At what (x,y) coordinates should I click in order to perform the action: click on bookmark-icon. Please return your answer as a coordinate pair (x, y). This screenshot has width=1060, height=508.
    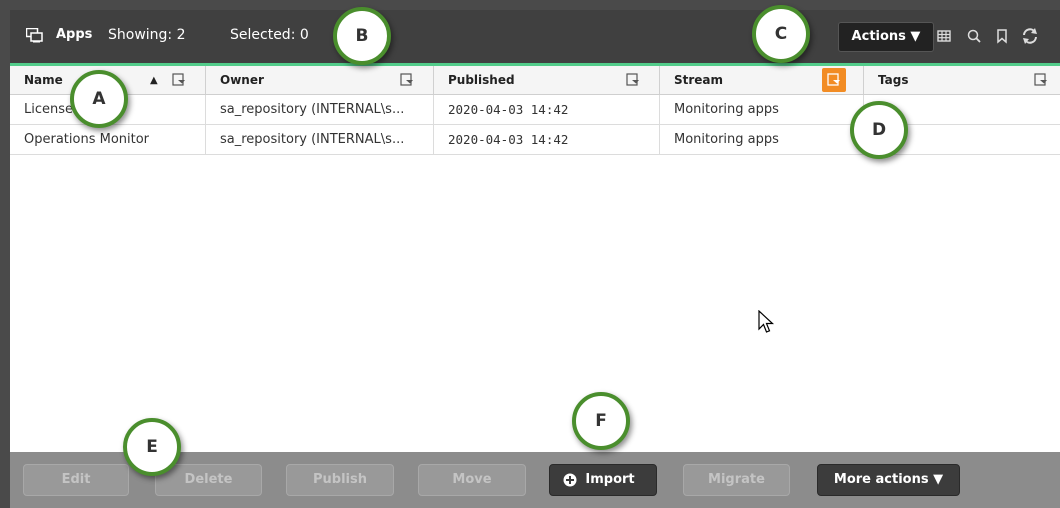
    Looking at the image, I should click on (1002, 36).